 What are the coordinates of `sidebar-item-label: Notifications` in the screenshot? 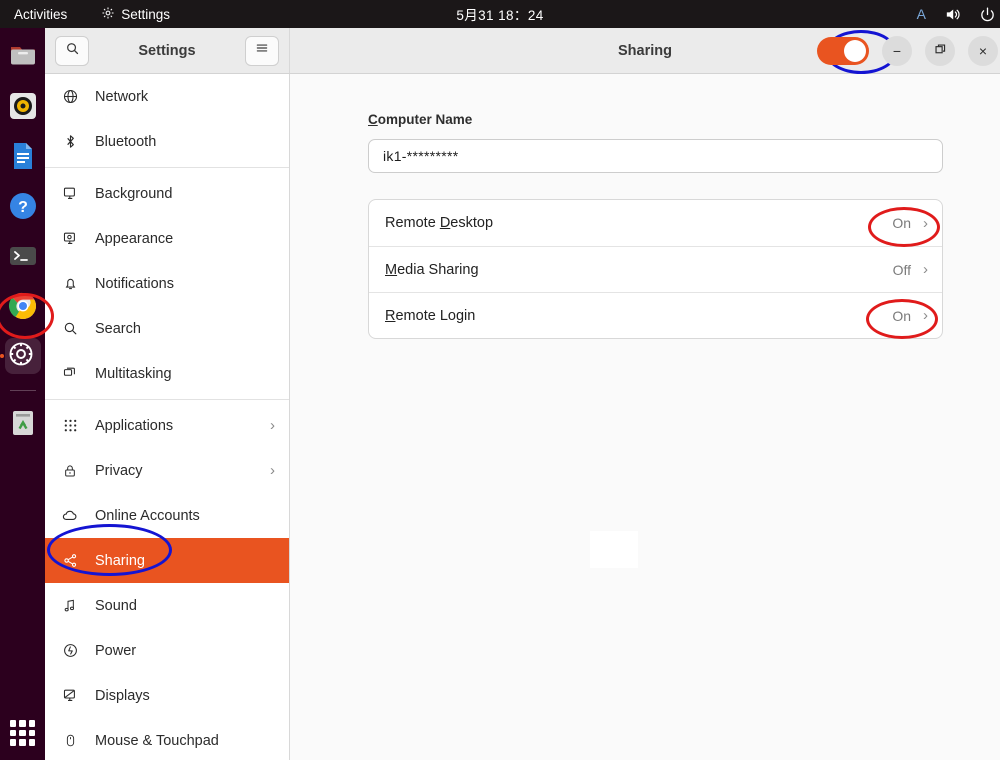 It's located at (134, 283).